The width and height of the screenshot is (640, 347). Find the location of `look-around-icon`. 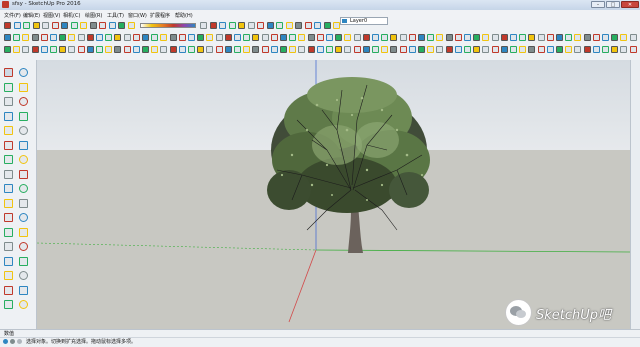

look-around-icon is located at coordinates (8, 304).